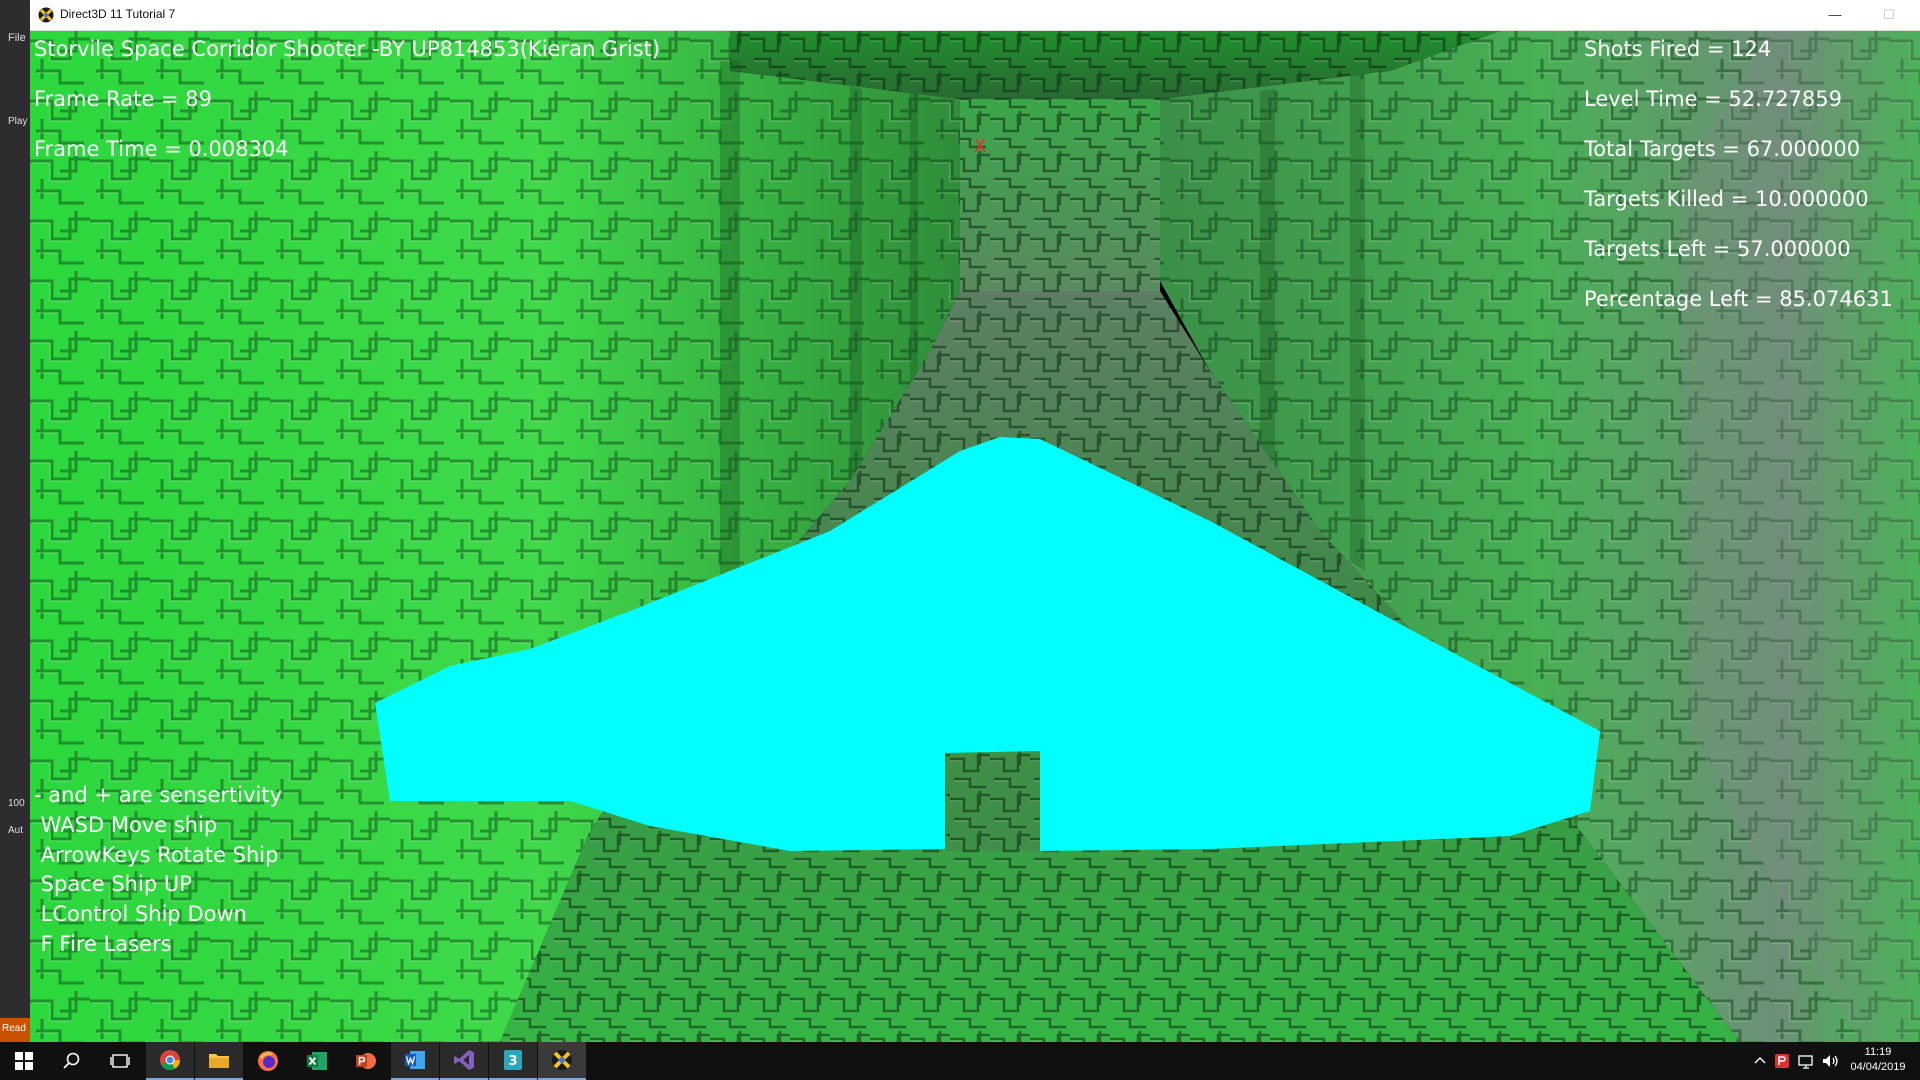 This screenshot has height=1080, width=1920. What do you see at coordinates (123, 99) in the screenshot?
I see `hud-frame-rate: Frame Rate = 89` at bounding box center [123, 99].